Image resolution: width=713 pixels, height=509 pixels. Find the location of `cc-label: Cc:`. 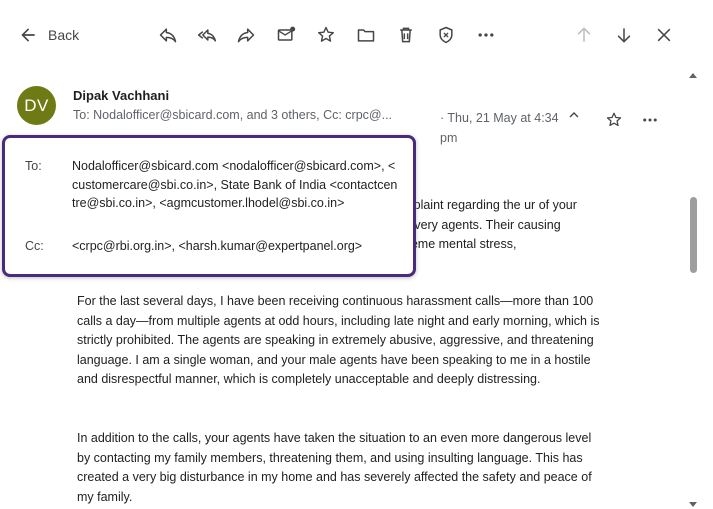

cc-label: Cc: is located at coordinates (34, 246).